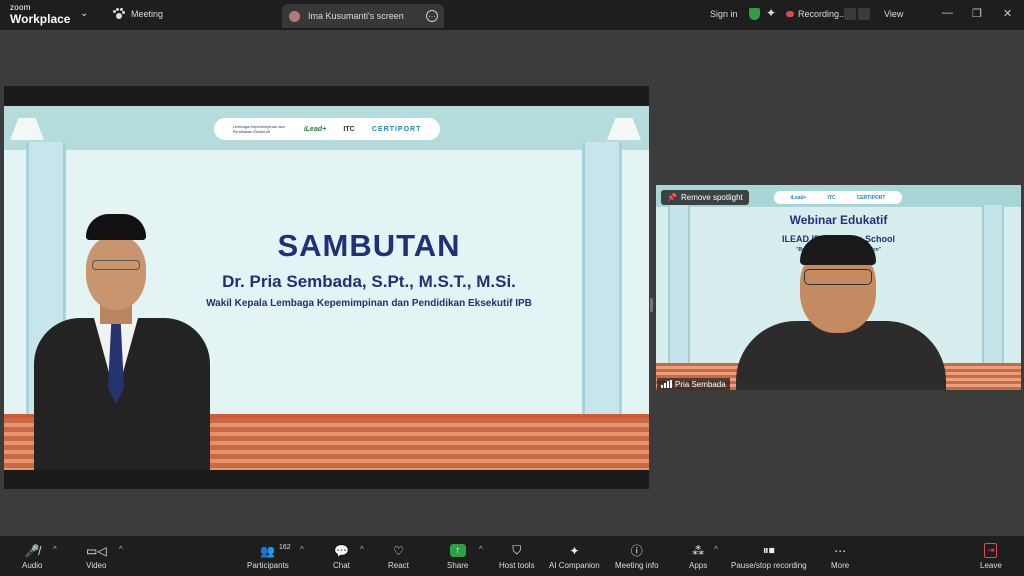 The image size is (1024, 576). I want to click on remove-spotlight-label: Remove spotlight, so click(711, 197).